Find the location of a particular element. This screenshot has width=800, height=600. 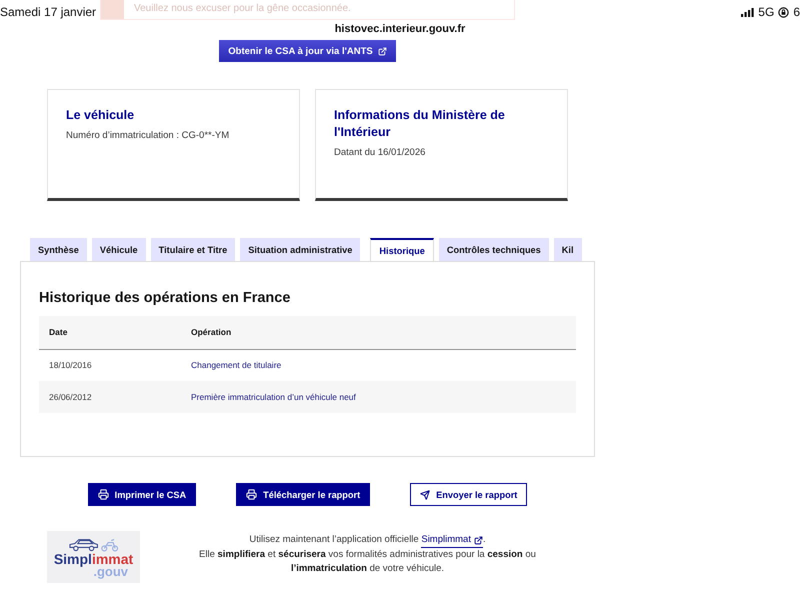

column-header: Date is located at coordinates (110, 332).